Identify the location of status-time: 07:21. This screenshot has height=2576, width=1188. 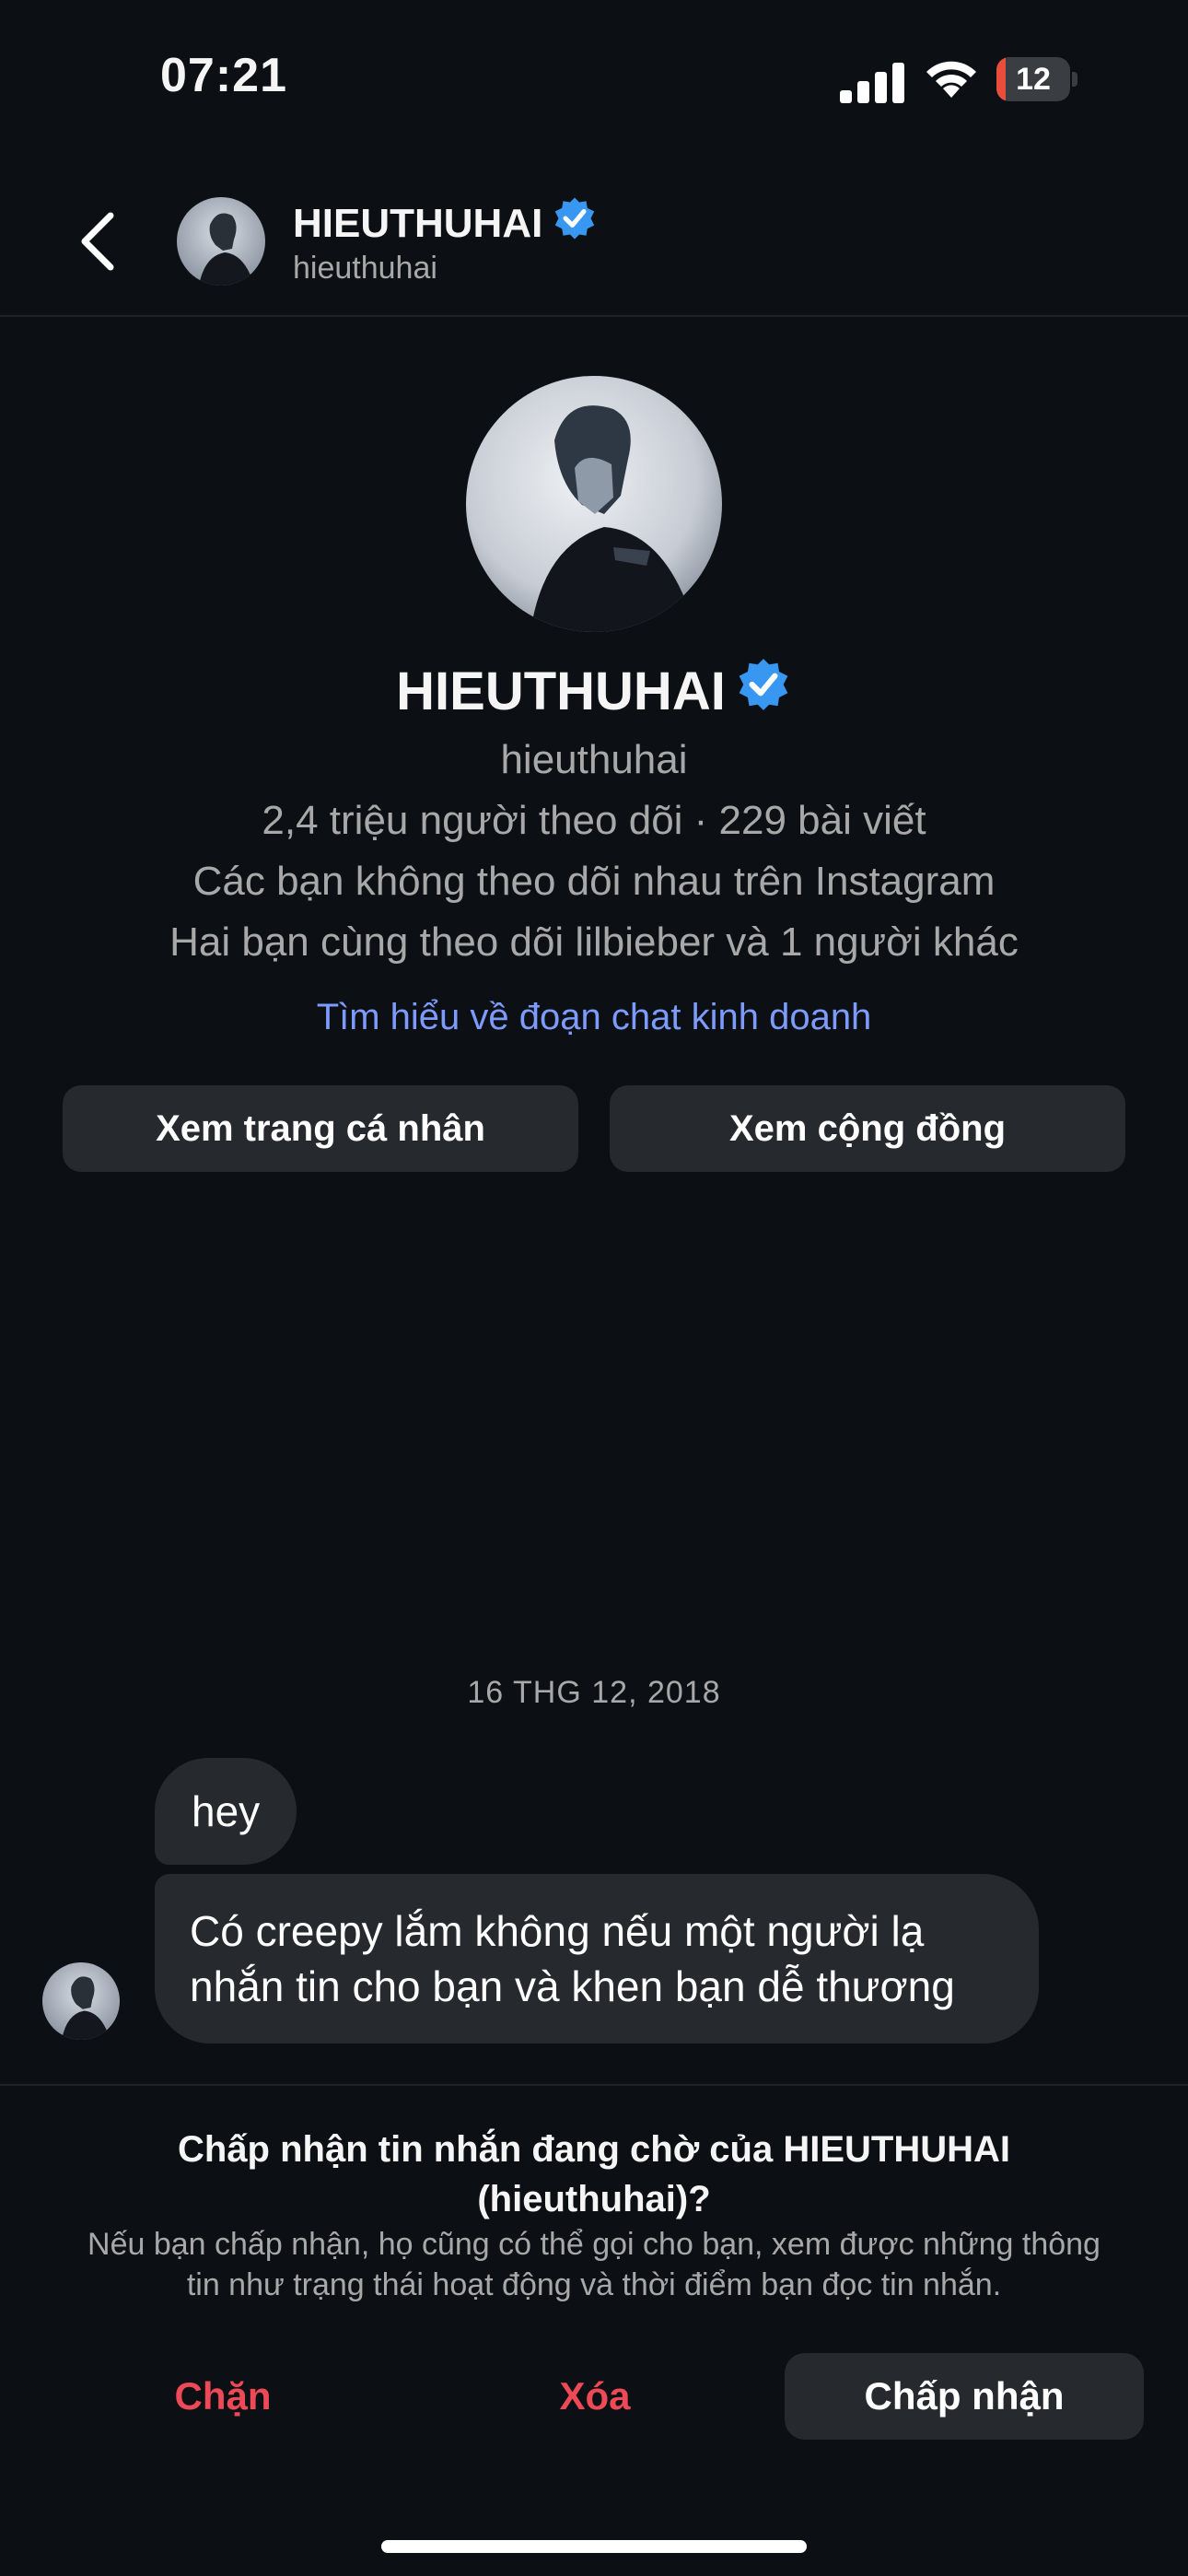
(223, 75).